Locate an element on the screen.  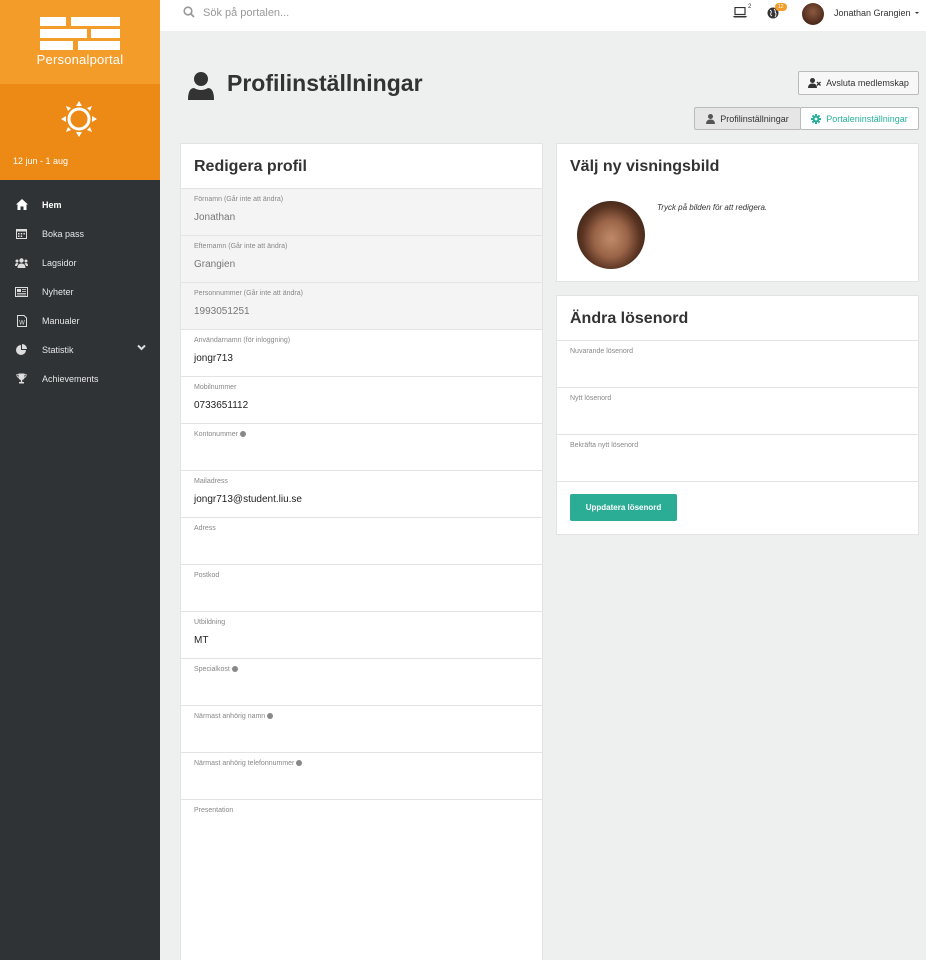
sidebar-item-label: Achievements is located at coordinates (70, 378).